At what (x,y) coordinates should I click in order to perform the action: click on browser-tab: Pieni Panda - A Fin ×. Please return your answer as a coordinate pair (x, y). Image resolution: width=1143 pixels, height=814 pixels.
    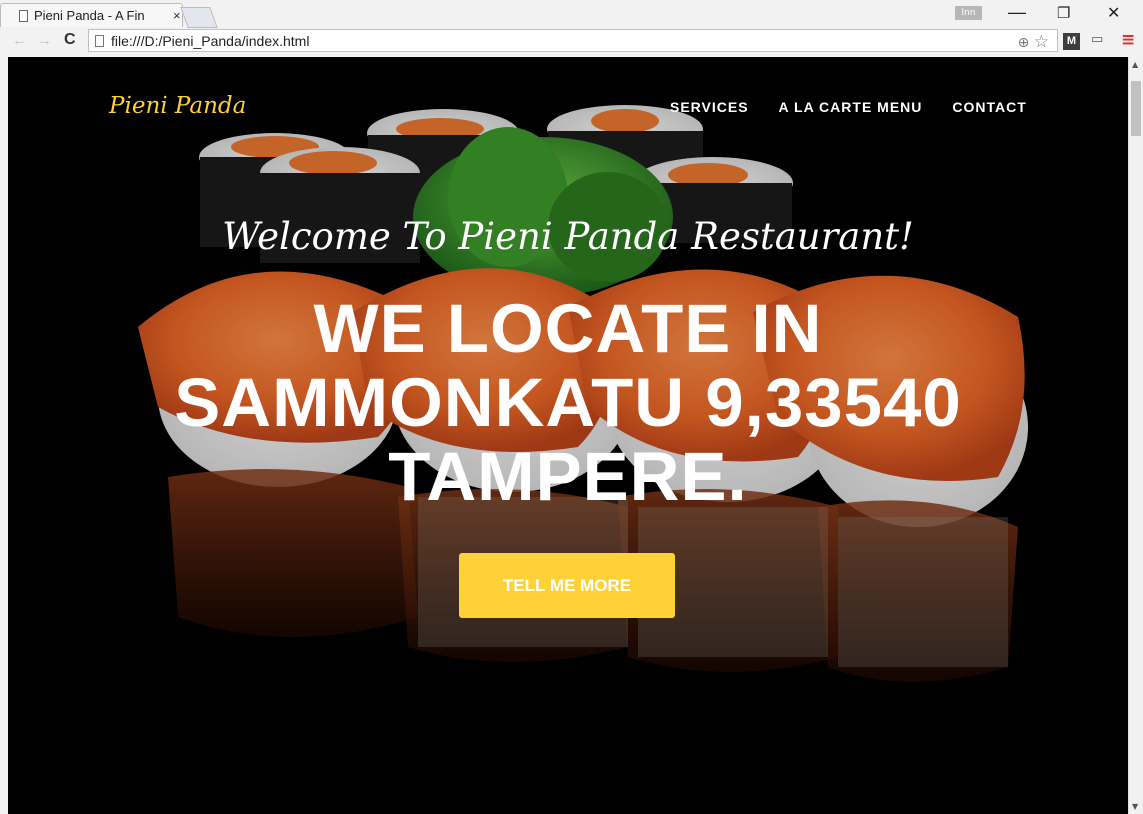
    Looking at the image, I should click on (91, 15).